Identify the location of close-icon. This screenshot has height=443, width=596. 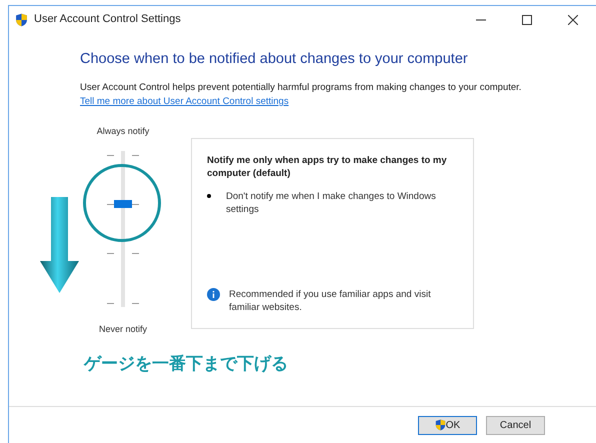
(573, 19).